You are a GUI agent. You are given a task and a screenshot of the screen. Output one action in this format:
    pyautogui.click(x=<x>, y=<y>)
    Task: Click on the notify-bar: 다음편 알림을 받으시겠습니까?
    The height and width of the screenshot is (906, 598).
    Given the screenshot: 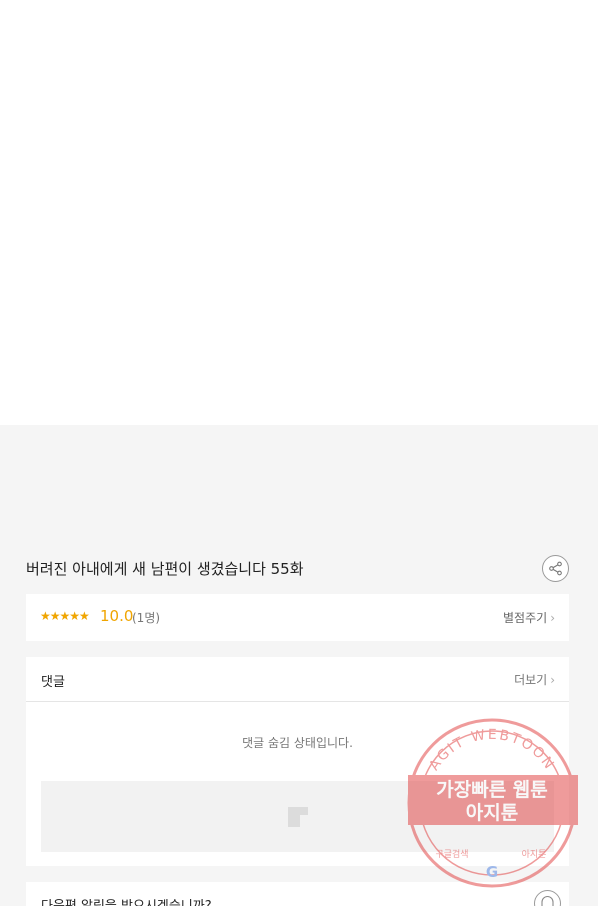 What is the action you would take?
    pyautogui.click(x=297, y=894)
    